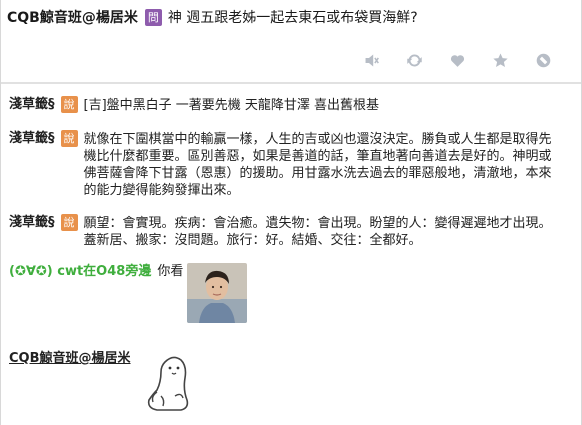 The height and width of the screenshot is (425, 582). Describe the element at coordinates (293, 293) in the screenshot. I see `comment-item: (✪∀✪) cwt在O48旁邊 你看` at that location.